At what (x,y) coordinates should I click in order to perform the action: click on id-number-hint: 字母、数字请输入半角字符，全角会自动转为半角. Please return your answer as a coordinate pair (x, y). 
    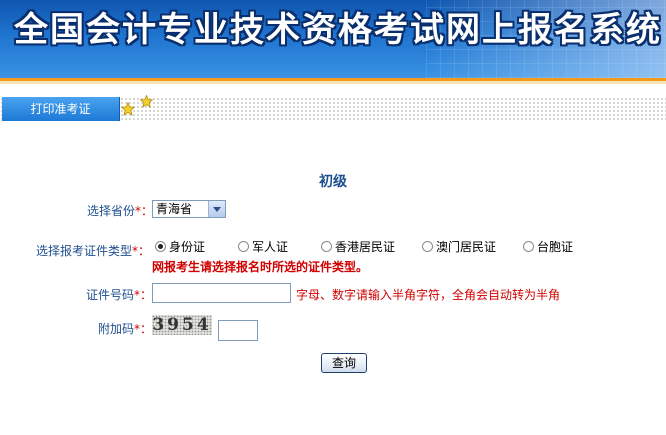
    Looking at the image, I should click on (428, 295).